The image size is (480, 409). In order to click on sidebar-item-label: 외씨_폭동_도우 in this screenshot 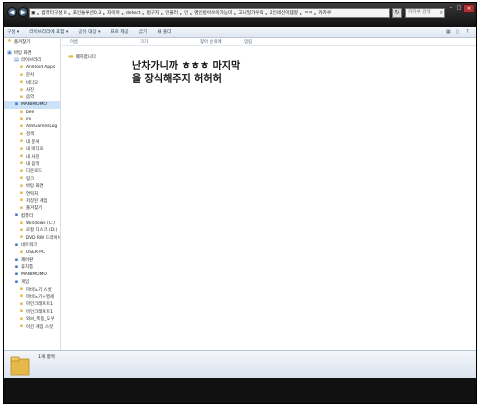, I will do `click(40, 320)`.